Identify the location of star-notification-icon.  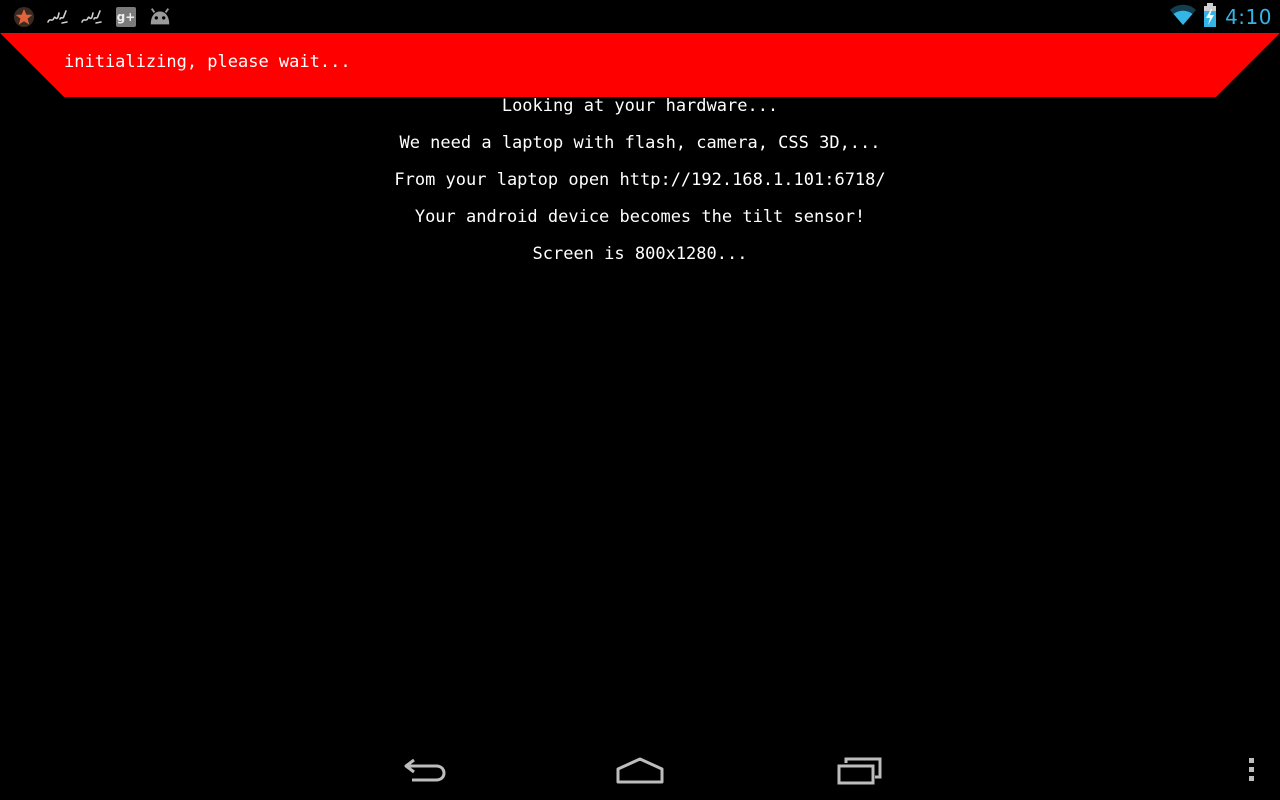
(24, 17).